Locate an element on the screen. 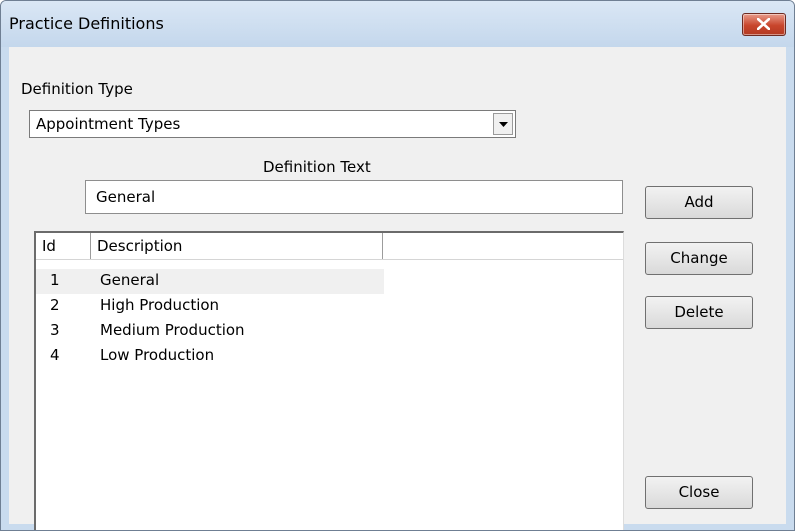  list-row: 3 Medium Production is located at coordinates (210, 331).